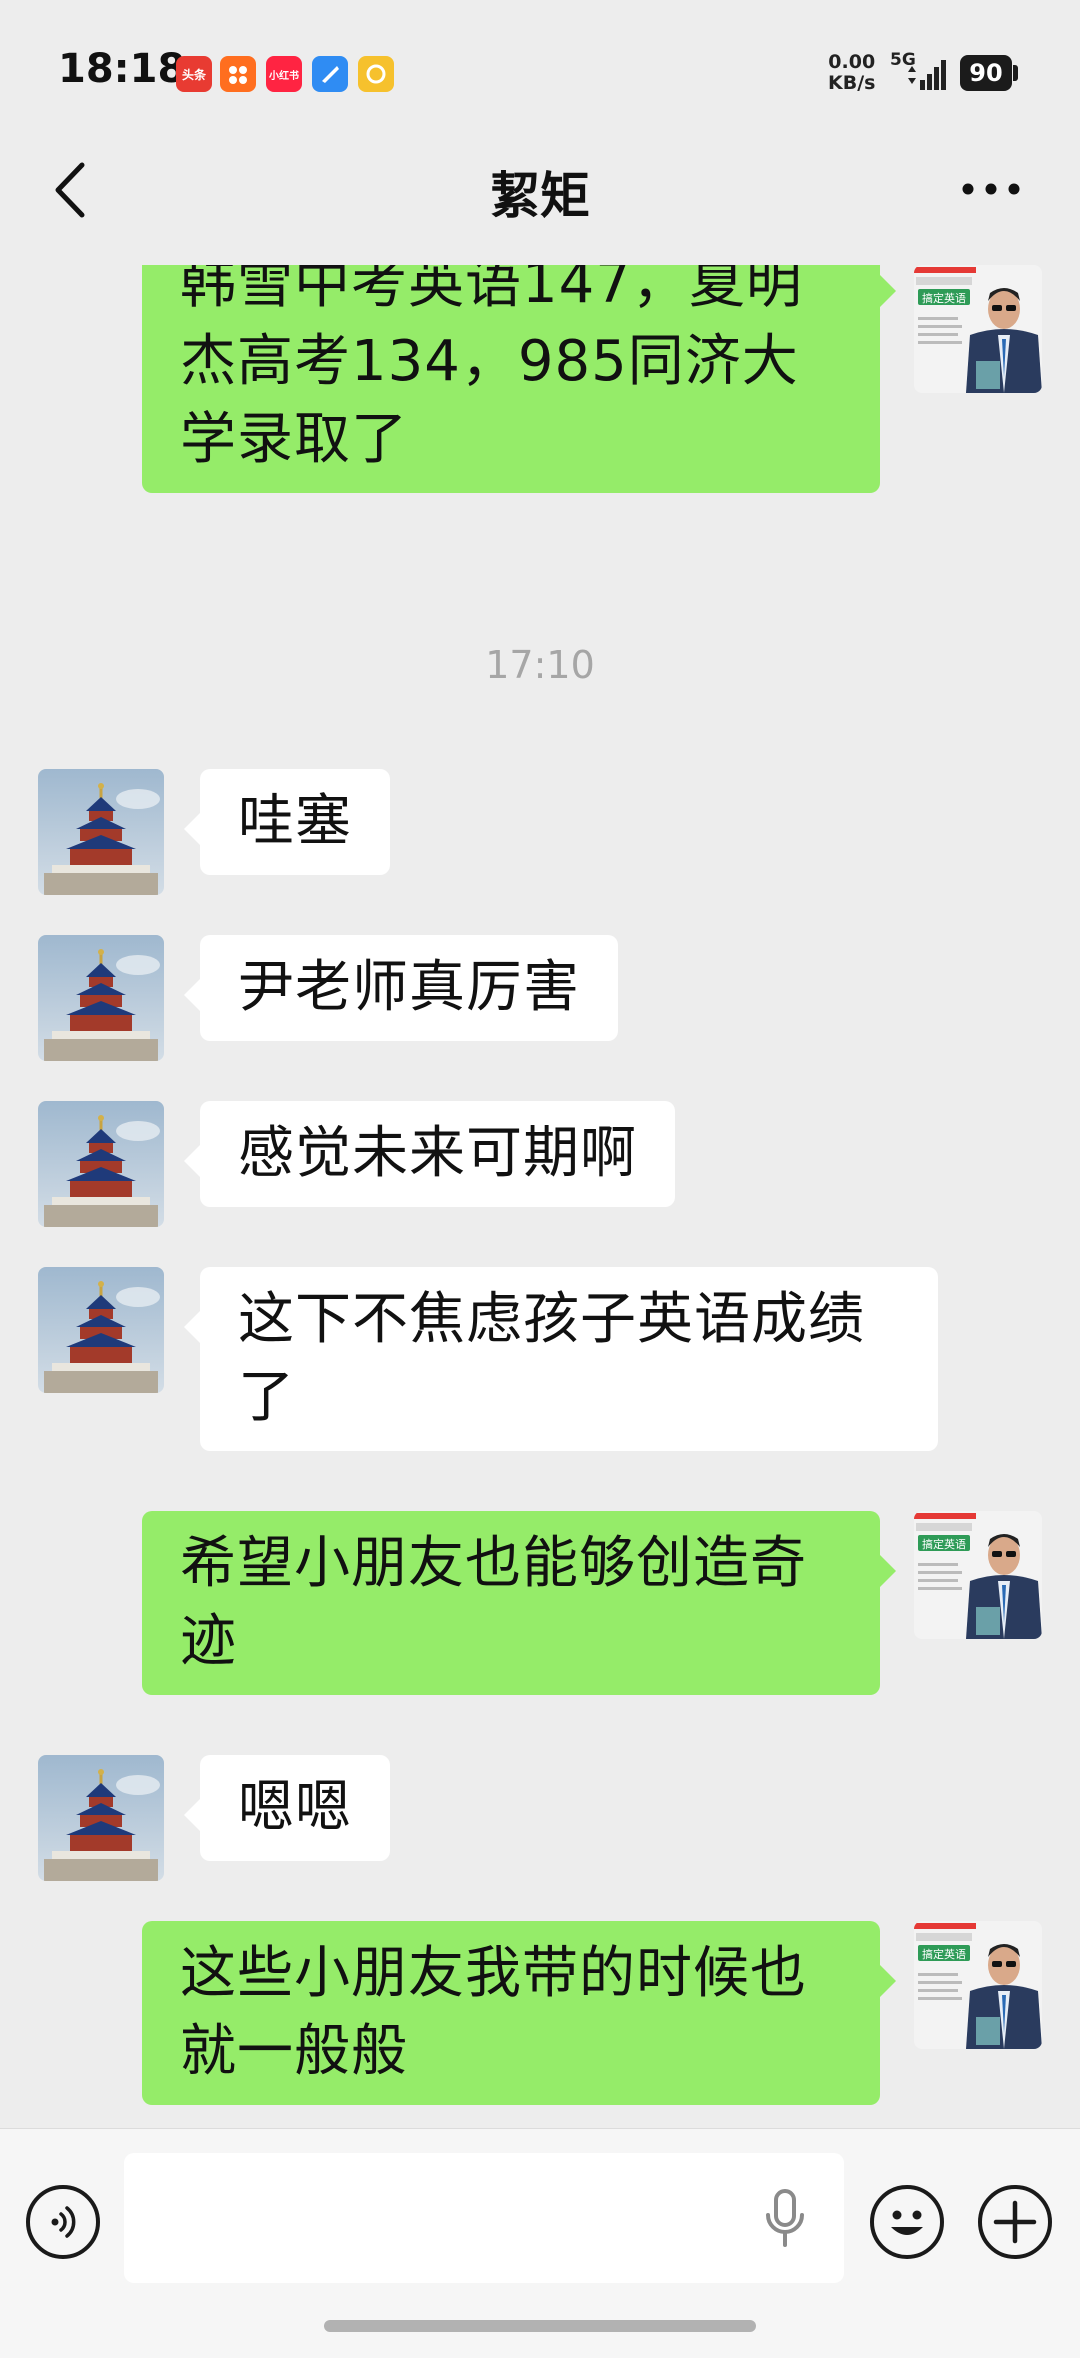 The width and height of the screenshot is (1080, 2358). I want to click on plus-icon, so click(1015, 2222).